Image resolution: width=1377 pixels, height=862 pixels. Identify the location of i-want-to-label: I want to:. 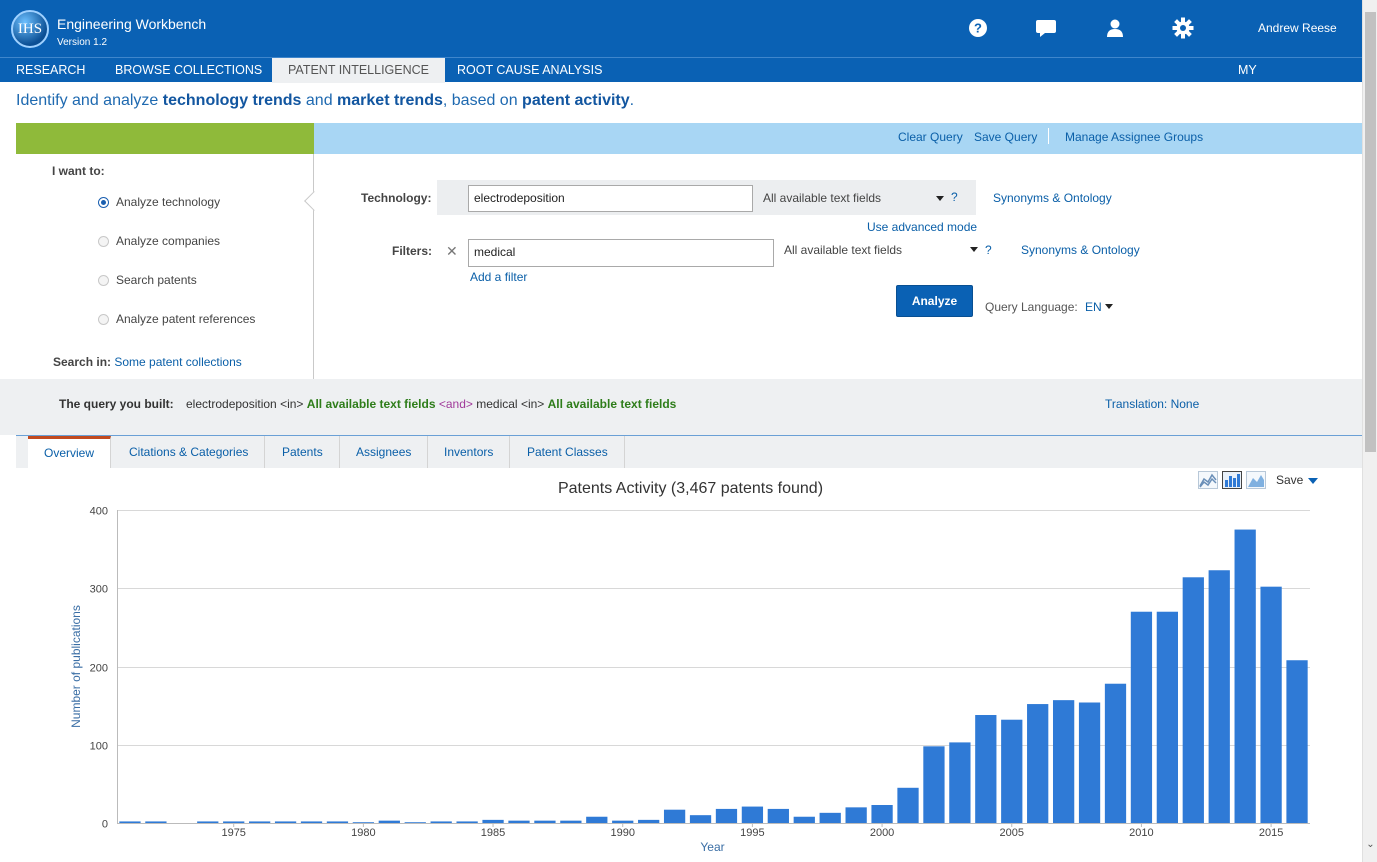
(78, 171).